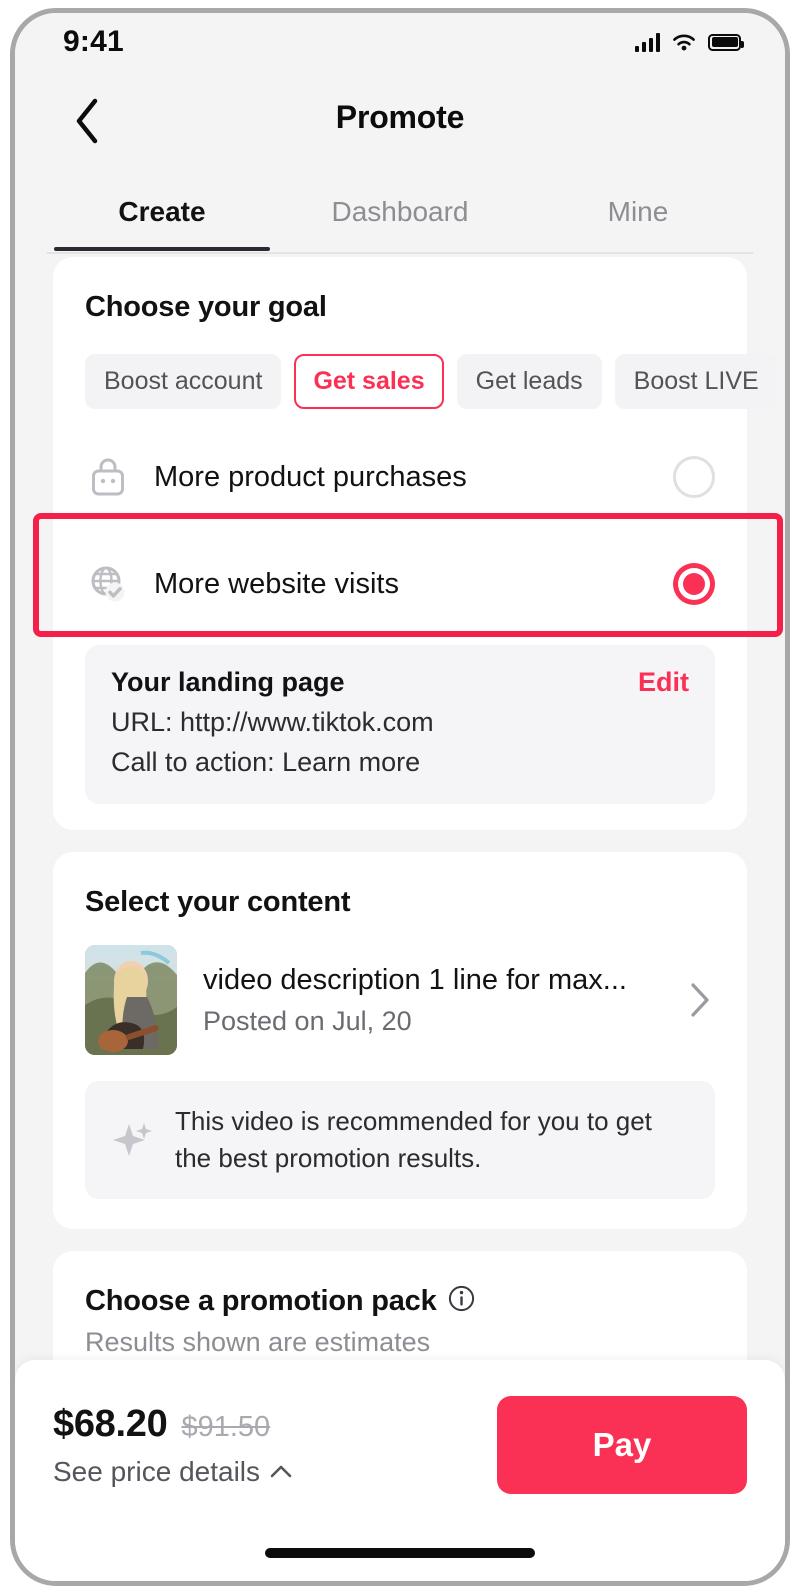  What do you see at coordinates (400, 584) in the screenshot?
I see `goal-option-website-visits: More website visits` at bounding box center [400, 584].